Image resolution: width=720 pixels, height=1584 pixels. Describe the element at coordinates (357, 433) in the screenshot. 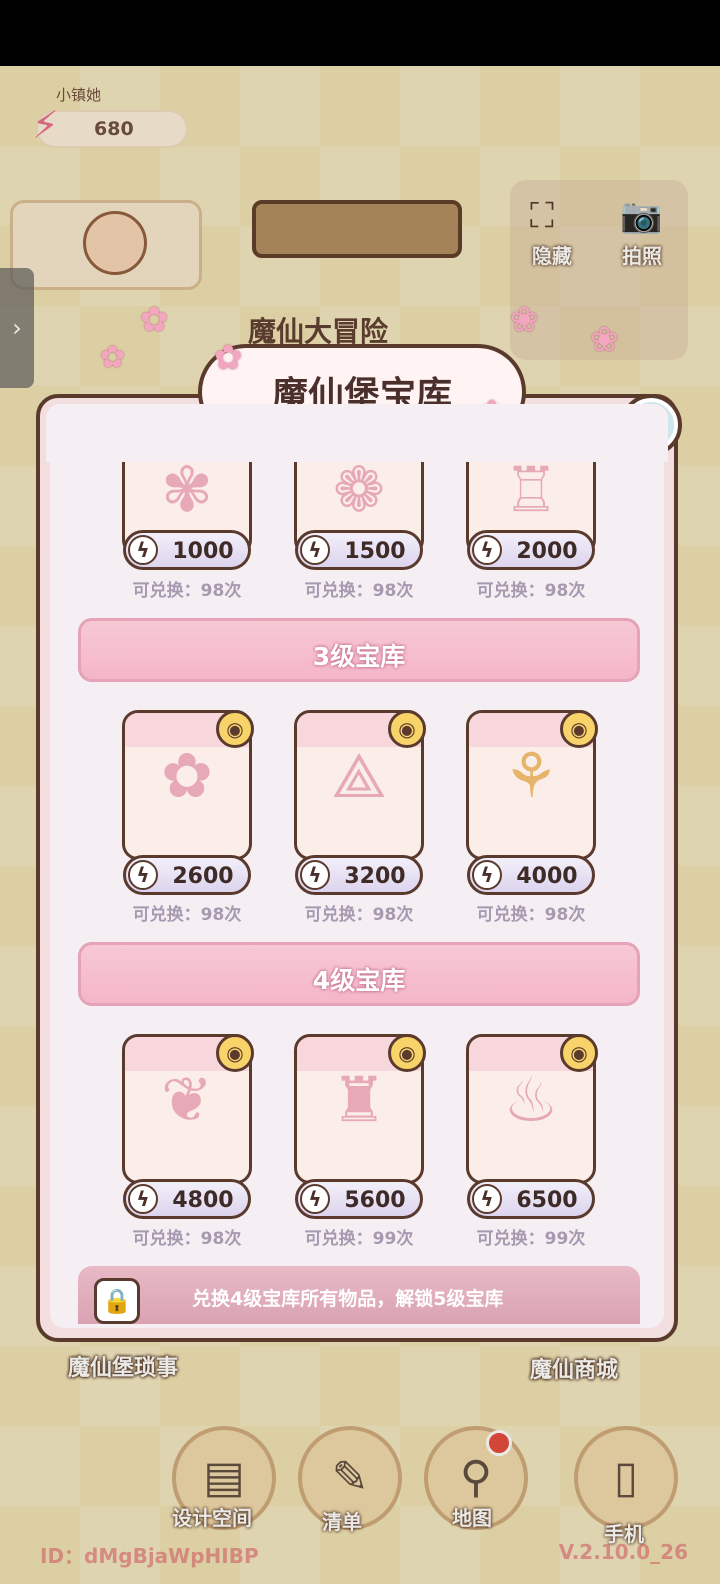

I see `scroll-mask` at that location.